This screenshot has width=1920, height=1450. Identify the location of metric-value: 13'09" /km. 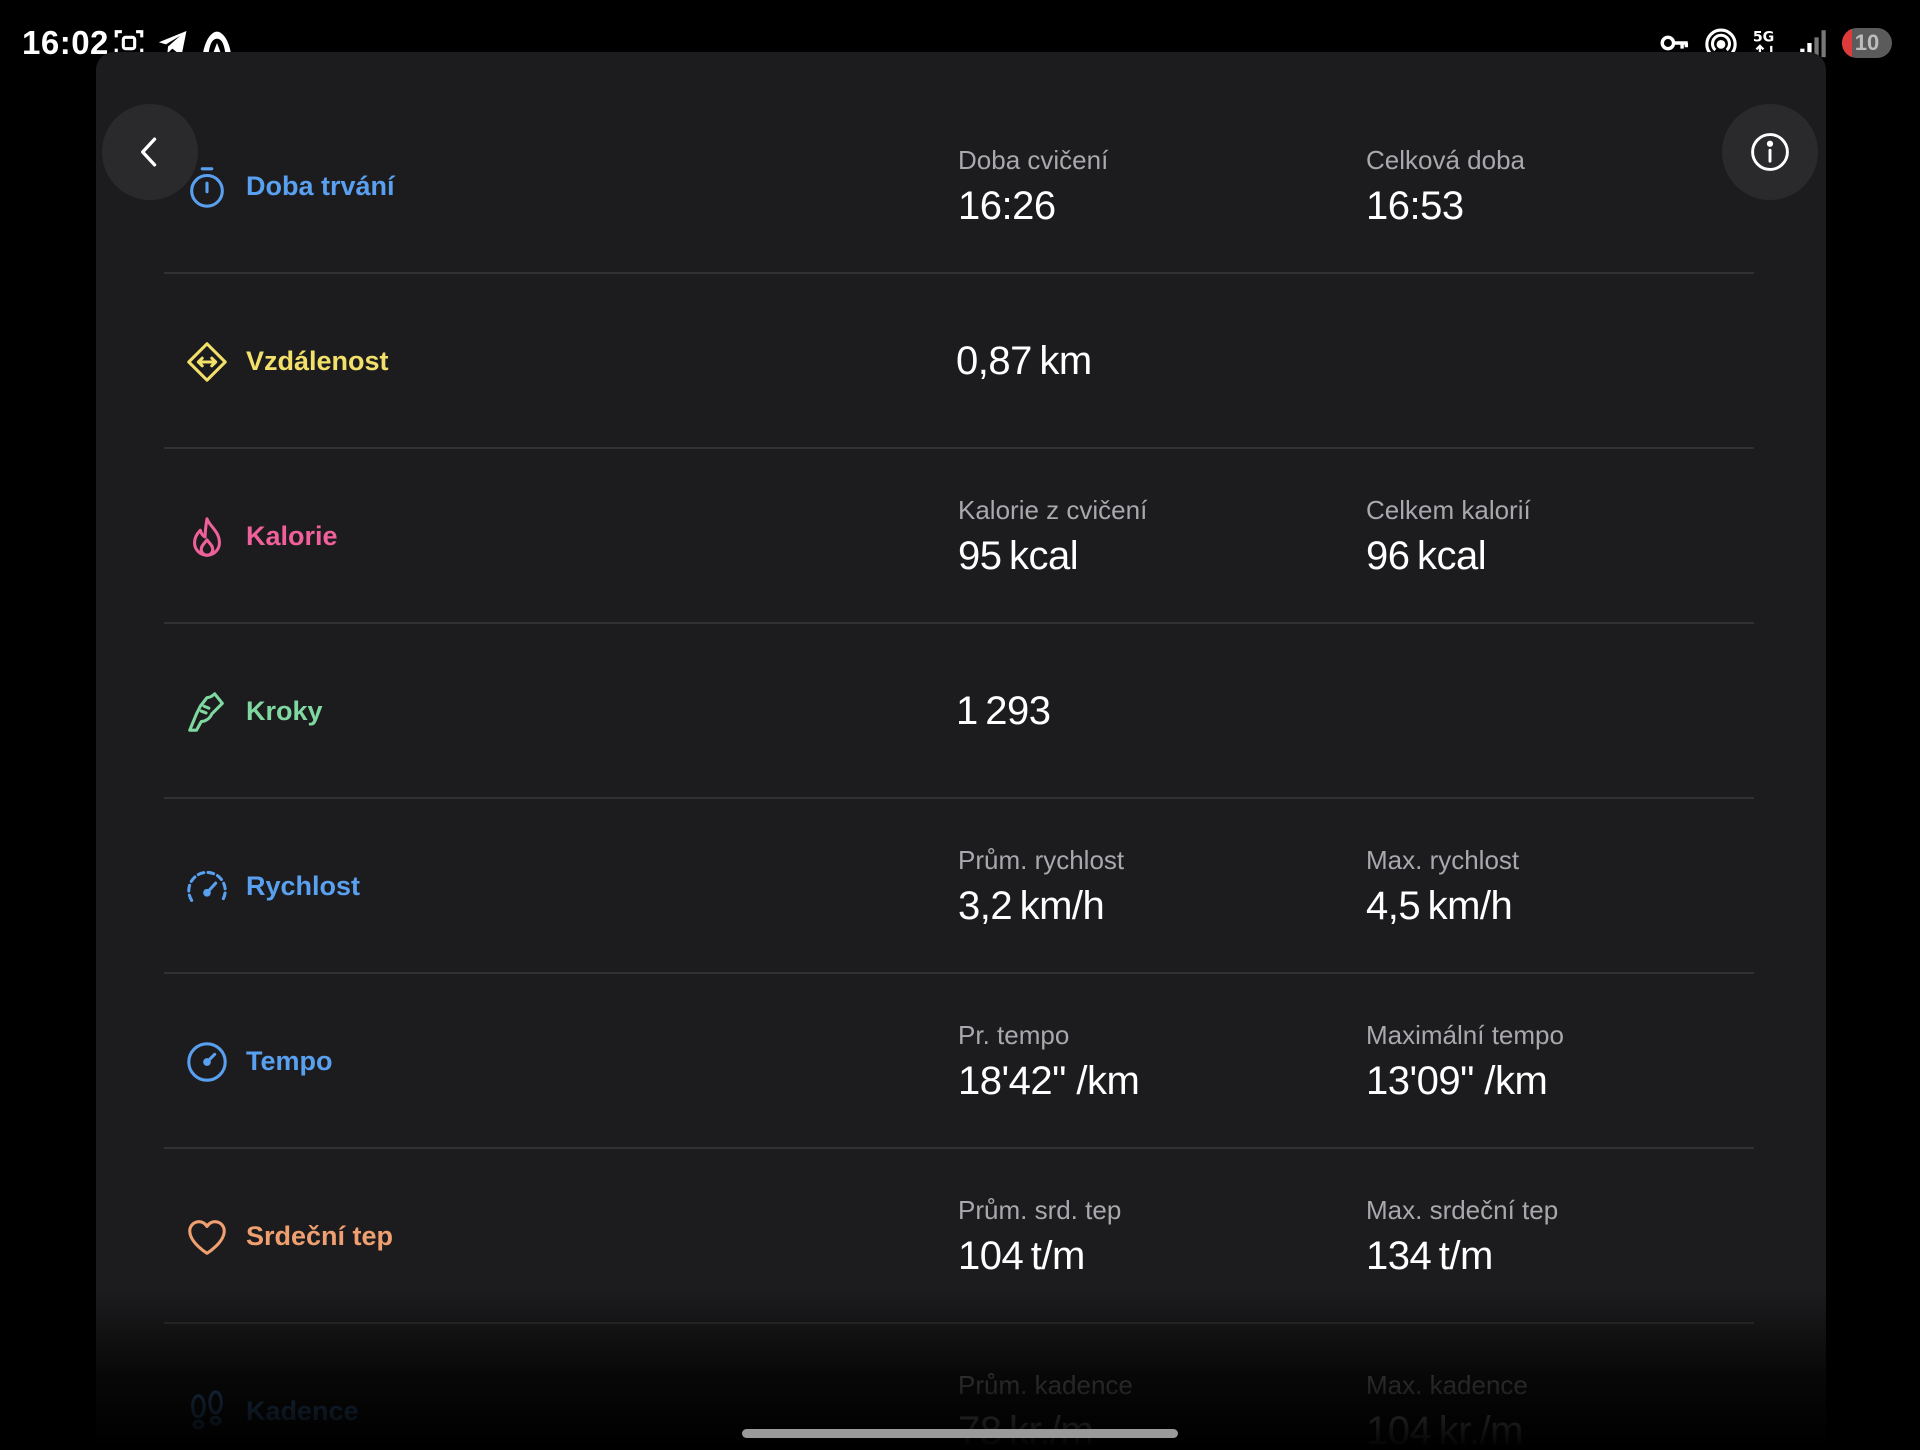
(1457, 1080).